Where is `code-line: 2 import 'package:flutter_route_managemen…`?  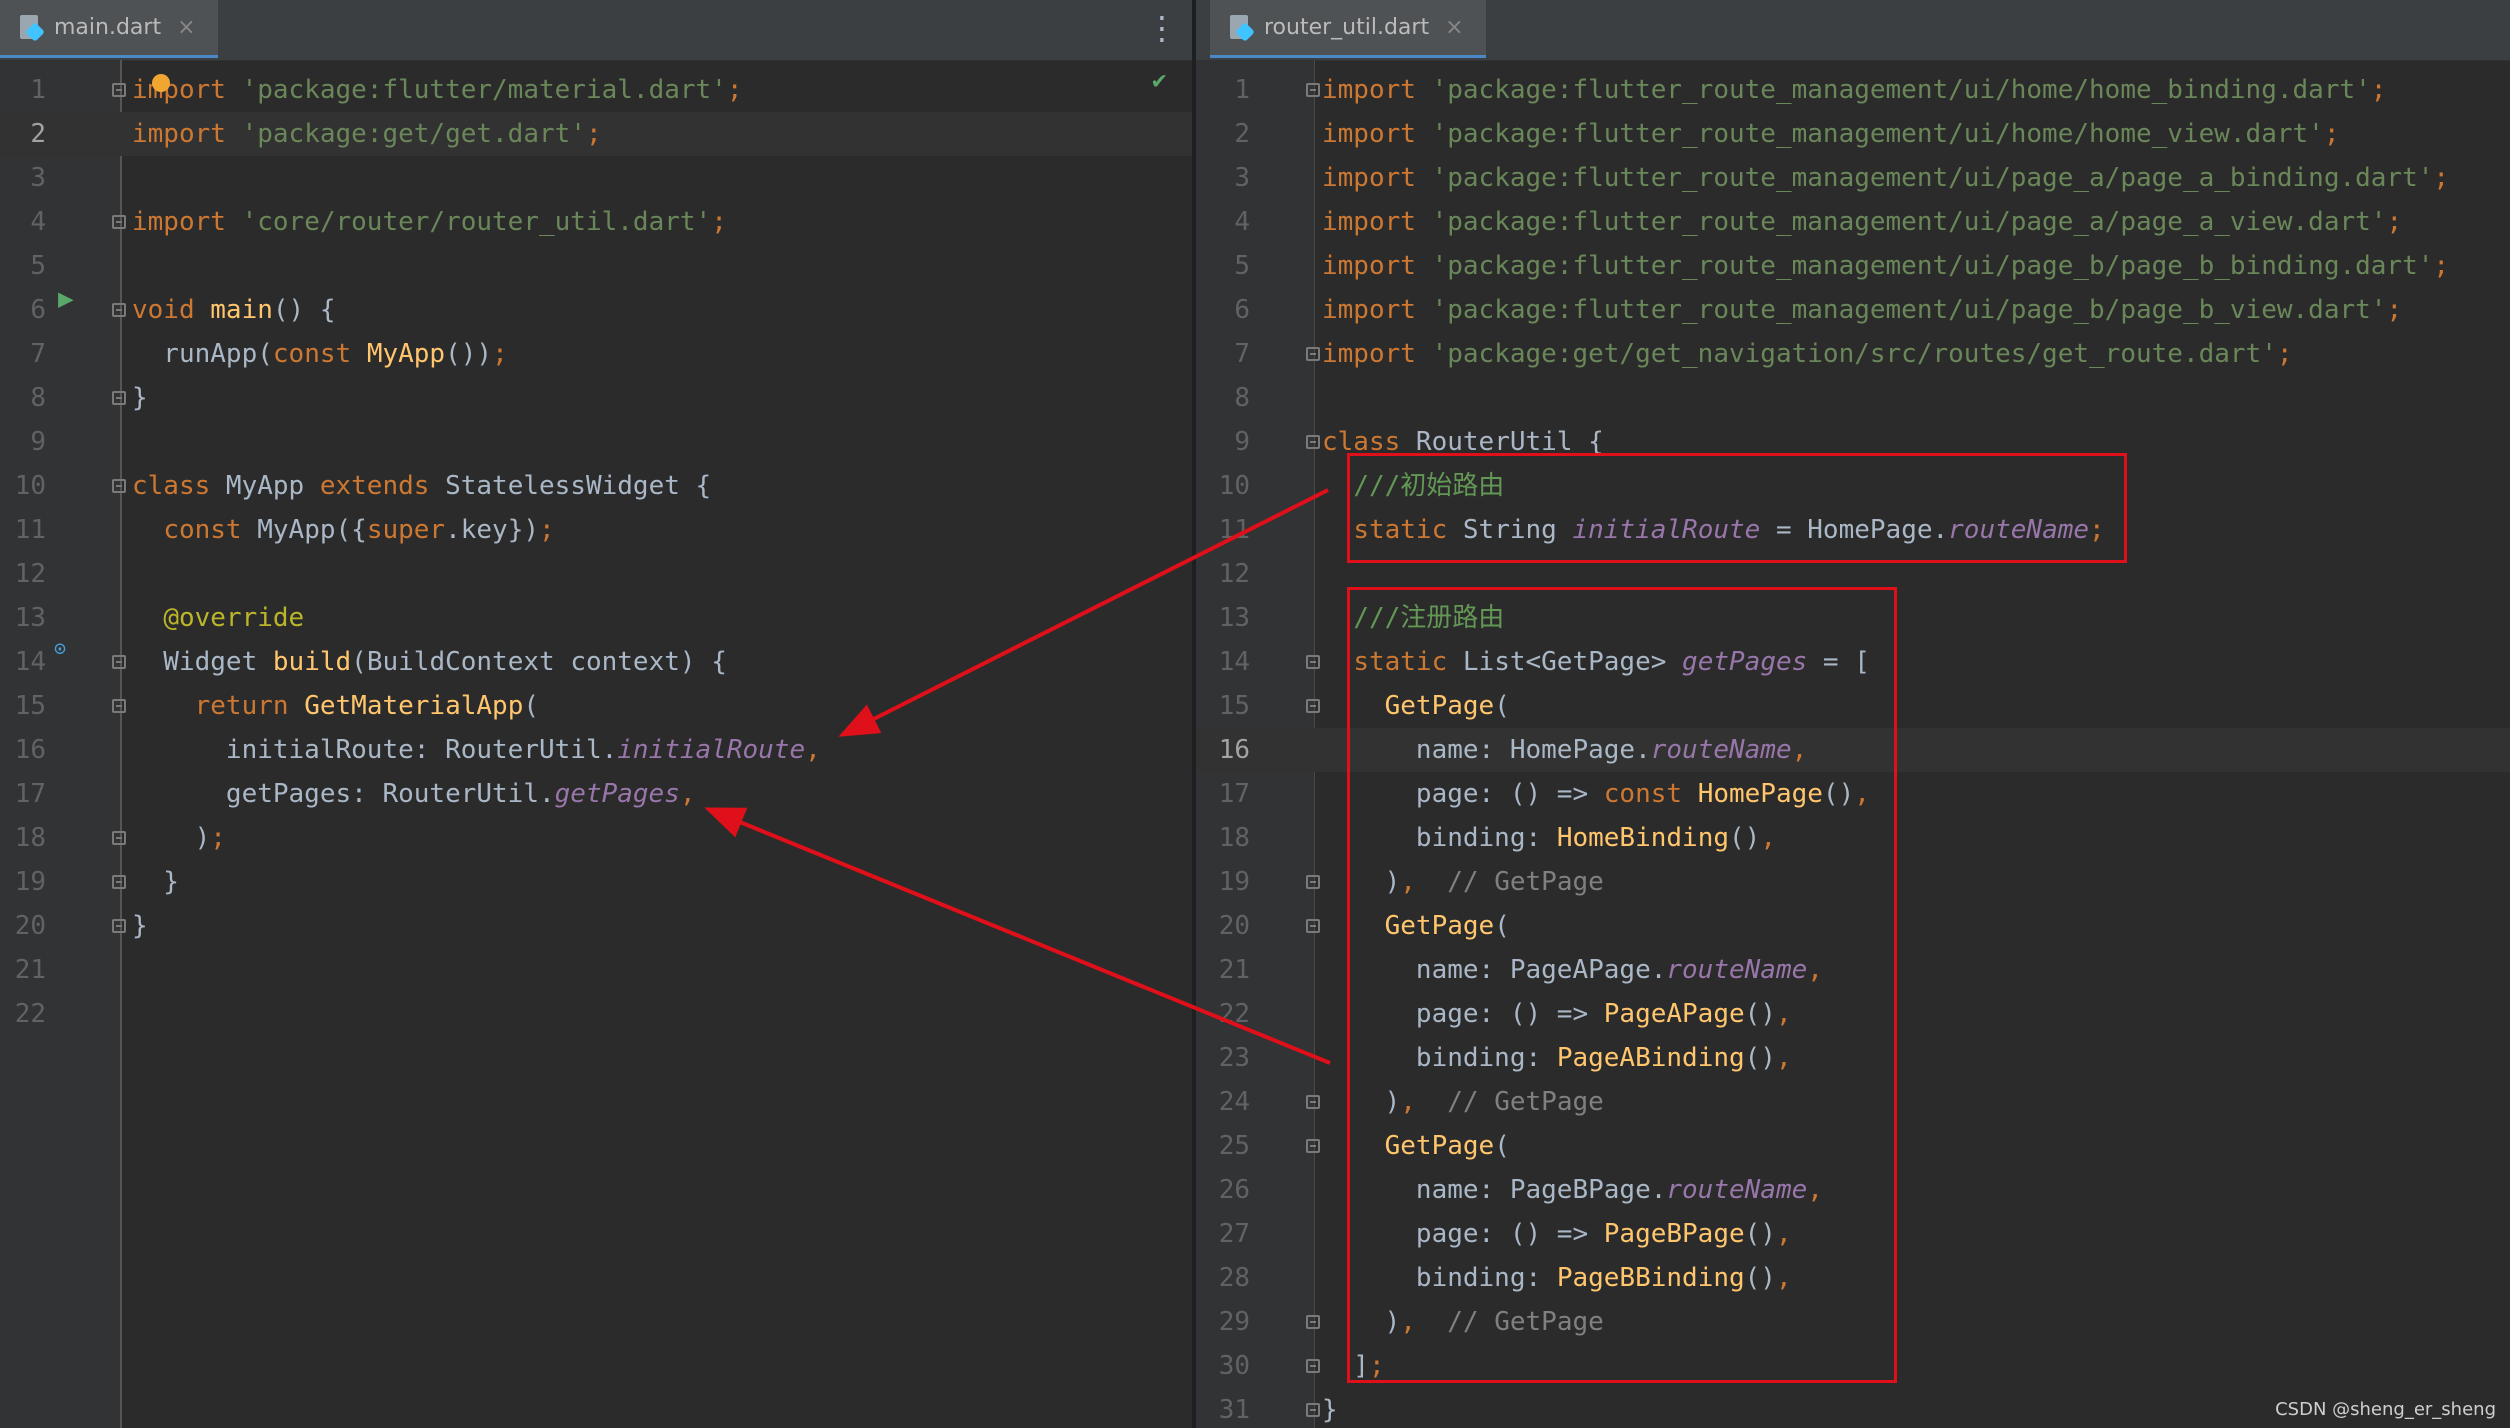 code-line: 2 import 'package:flutter_route_managemen… is located at coordinates (1853, 134).